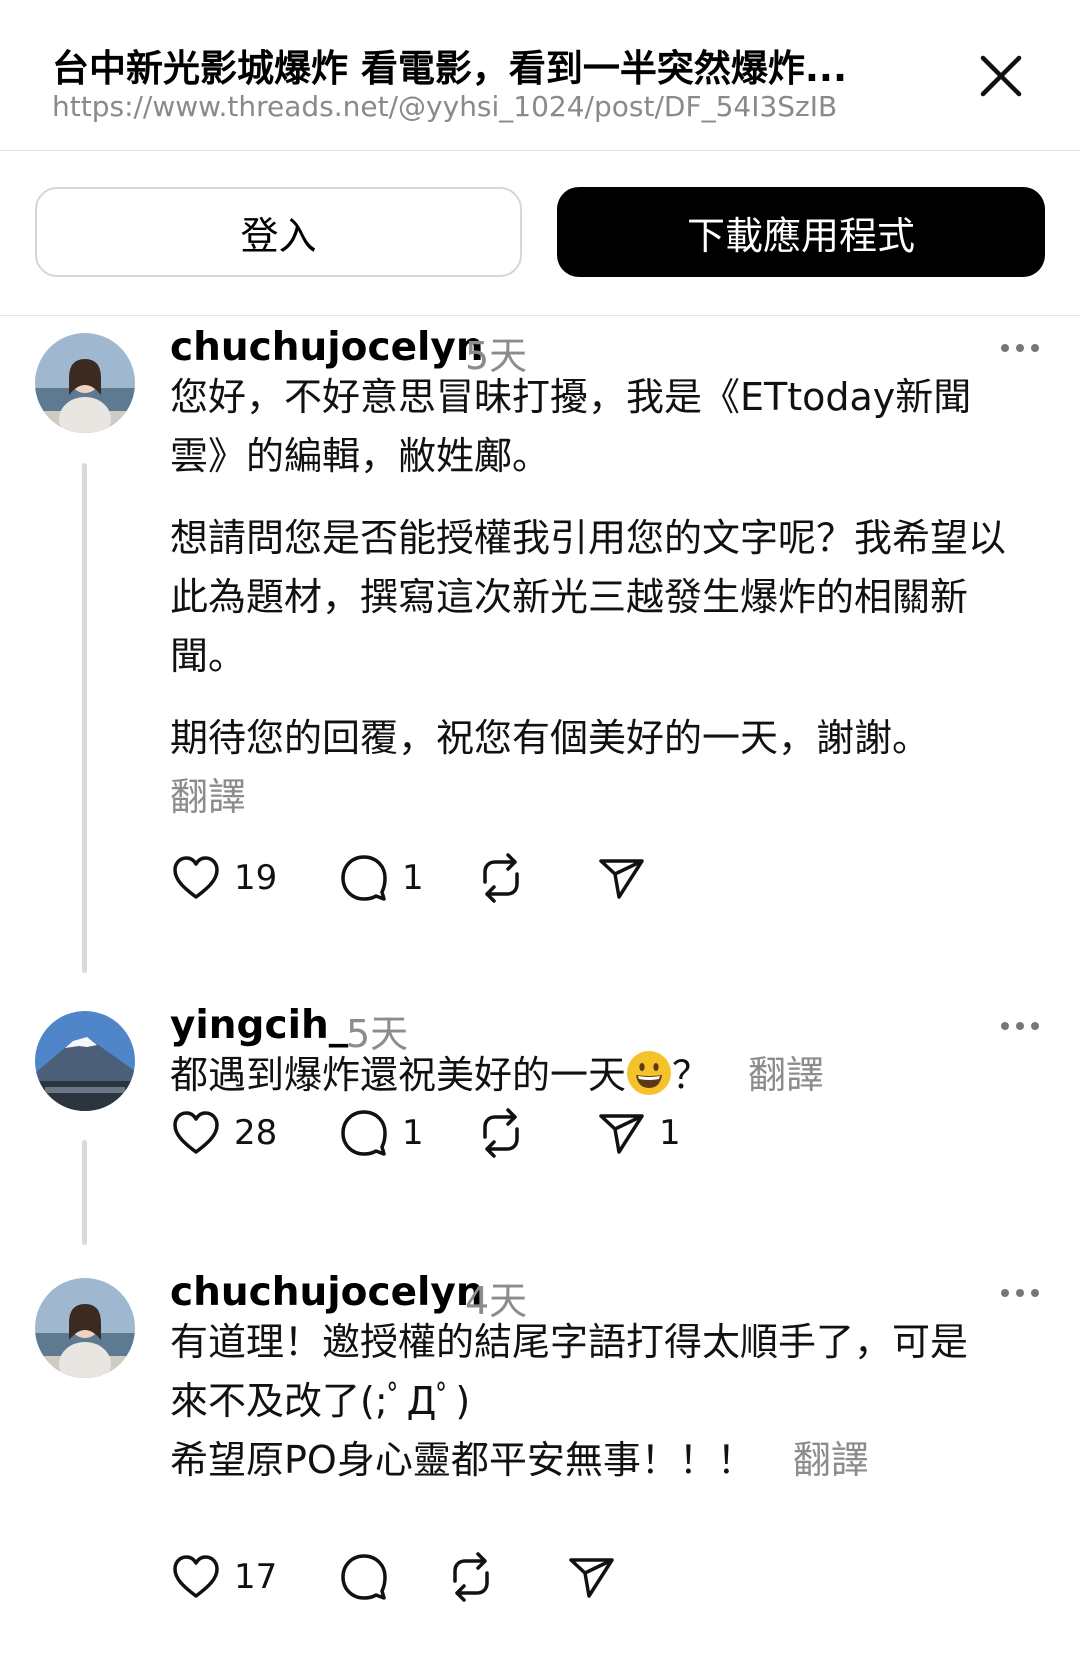  What do you see at coordinates (569, 1342) in the screenshot?
I see `text-line: 有道理！邀授權的結尾字語打得太順手了，可是` at bounding box center [569, 1342].